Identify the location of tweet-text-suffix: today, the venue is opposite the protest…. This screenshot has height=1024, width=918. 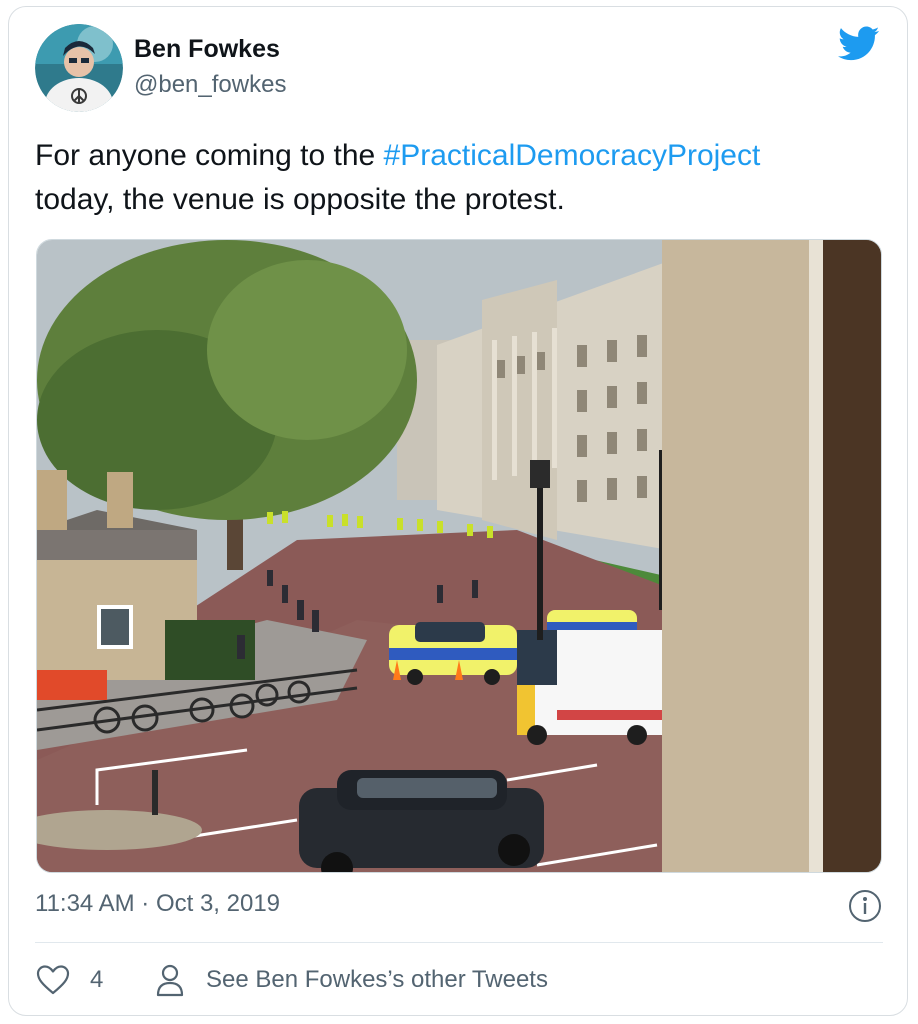
(300, 199).